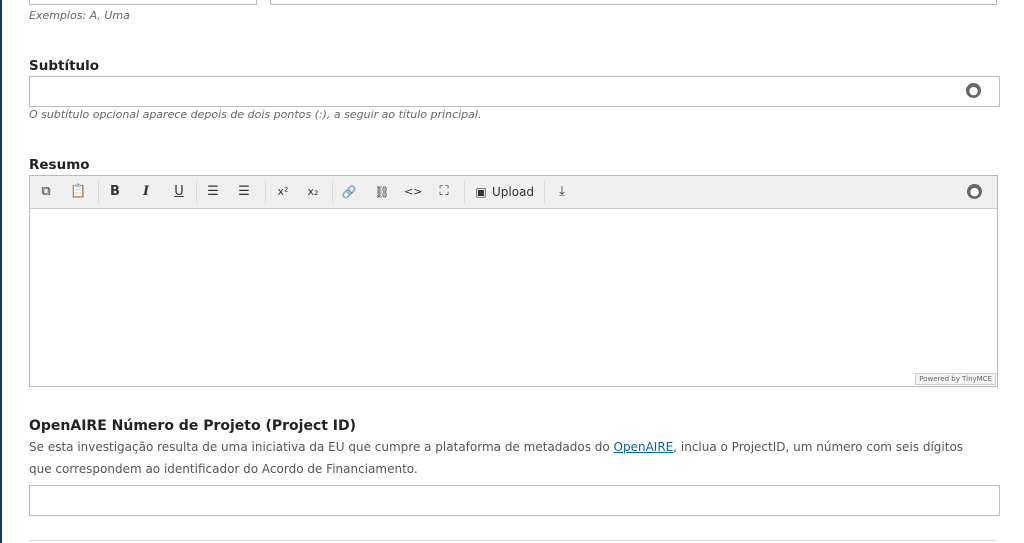 The height and width of the screenshot is (543, 1024). What do you see at coordinates (79, 15) in the screenshot?
I see `prefix-help: Exemplos: A, Uma` at bounding box center [79, 15].